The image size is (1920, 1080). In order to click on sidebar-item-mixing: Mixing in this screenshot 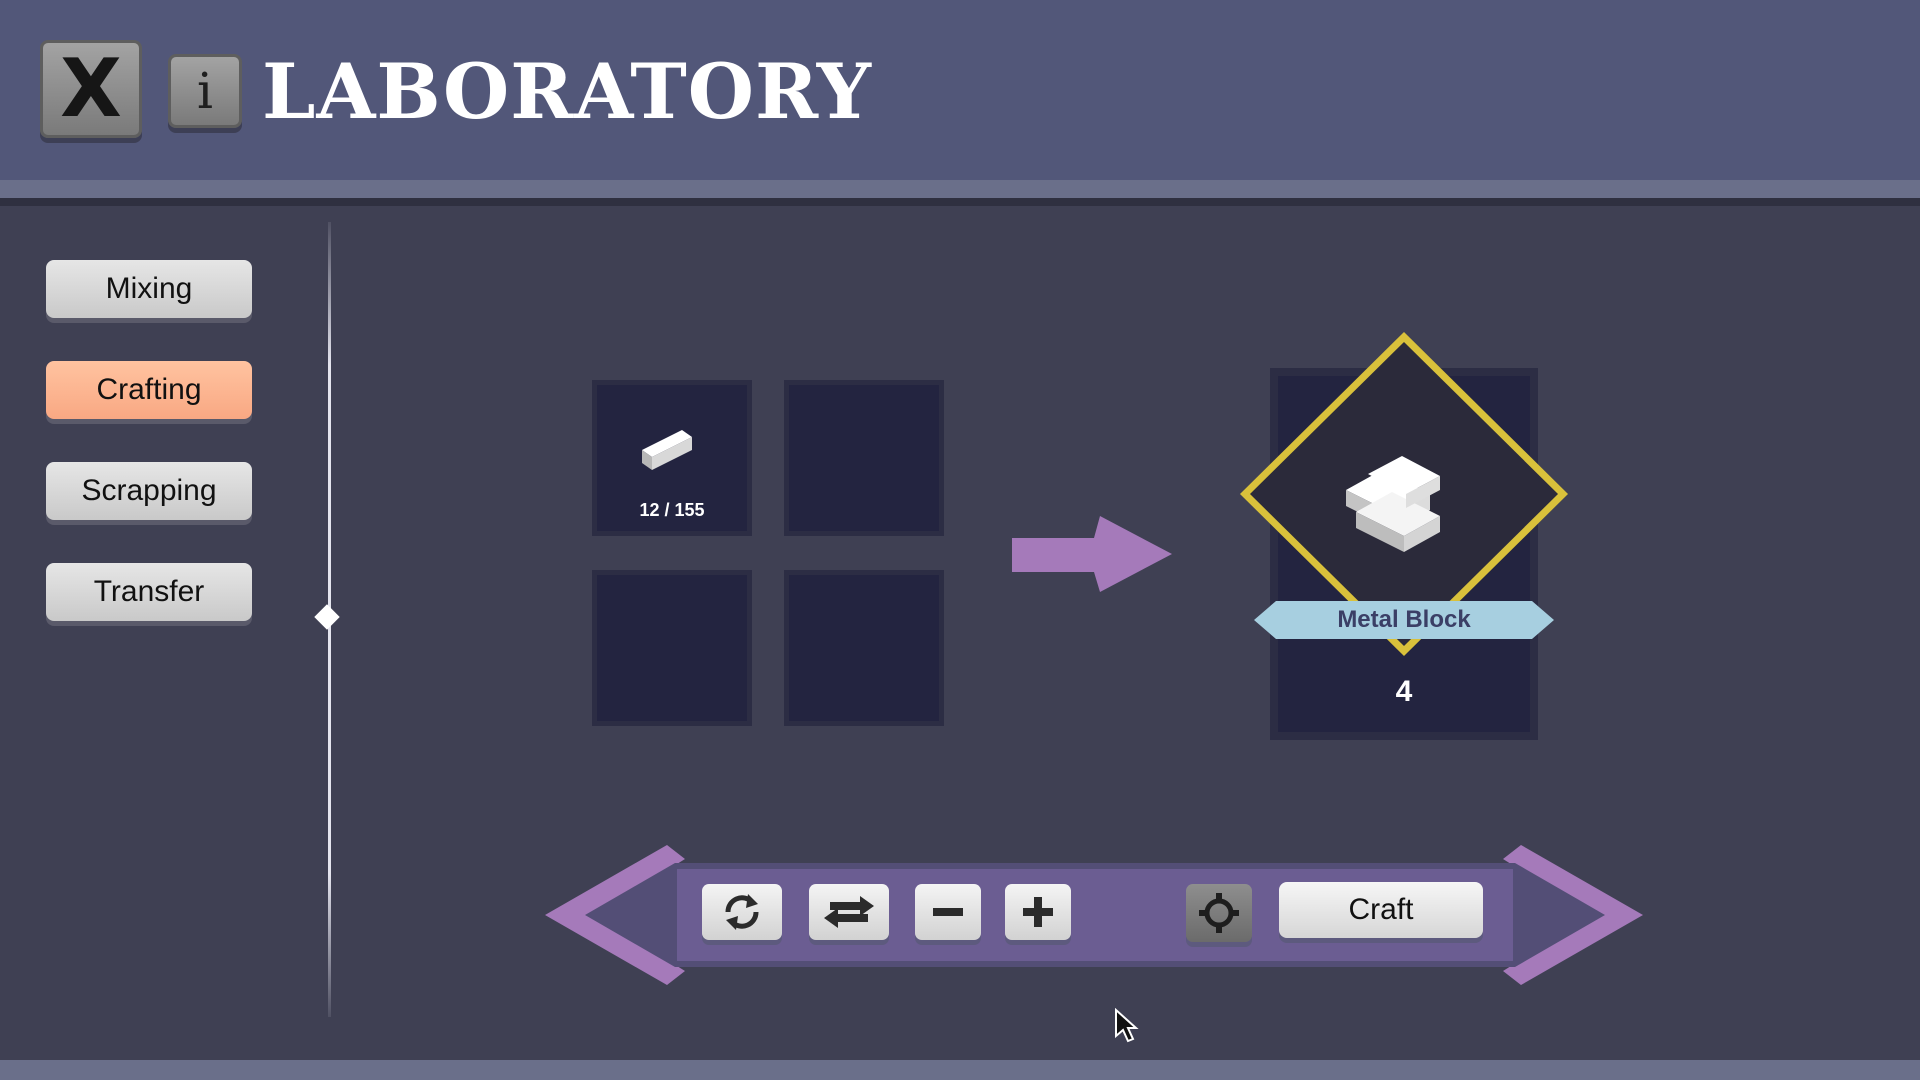, I will do `click(149, 289)`.